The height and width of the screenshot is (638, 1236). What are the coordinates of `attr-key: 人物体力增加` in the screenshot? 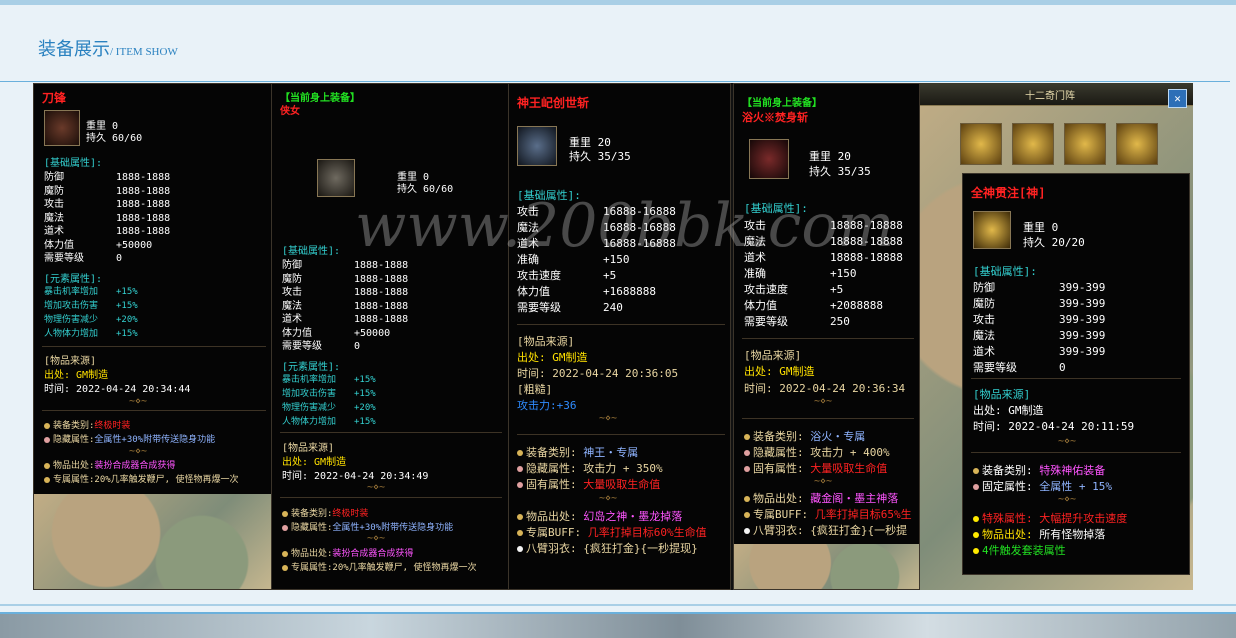 It's located at (71, 334).